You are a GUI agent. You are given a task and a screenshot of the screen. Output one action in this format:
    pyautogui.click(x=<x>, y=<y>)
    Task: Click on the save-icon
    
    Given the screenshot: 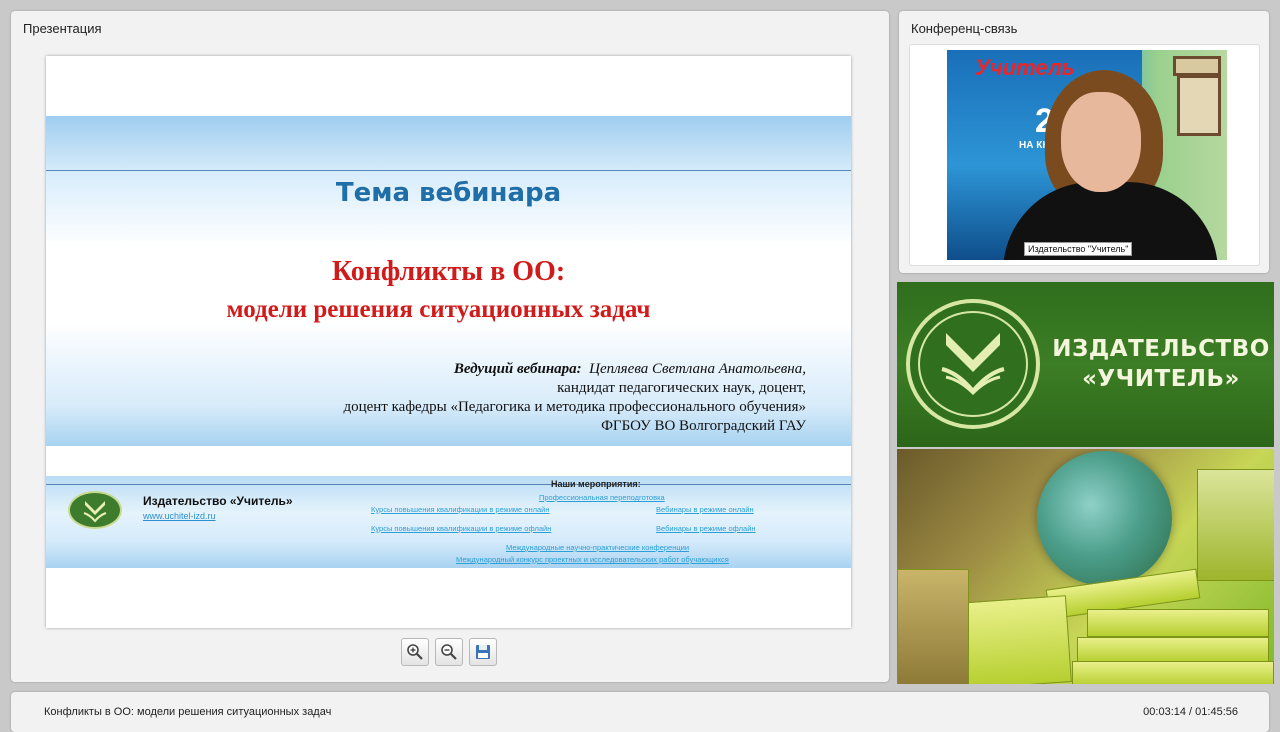 What is the action you would take?
    pyautogui.click(x=483, y=652)
    